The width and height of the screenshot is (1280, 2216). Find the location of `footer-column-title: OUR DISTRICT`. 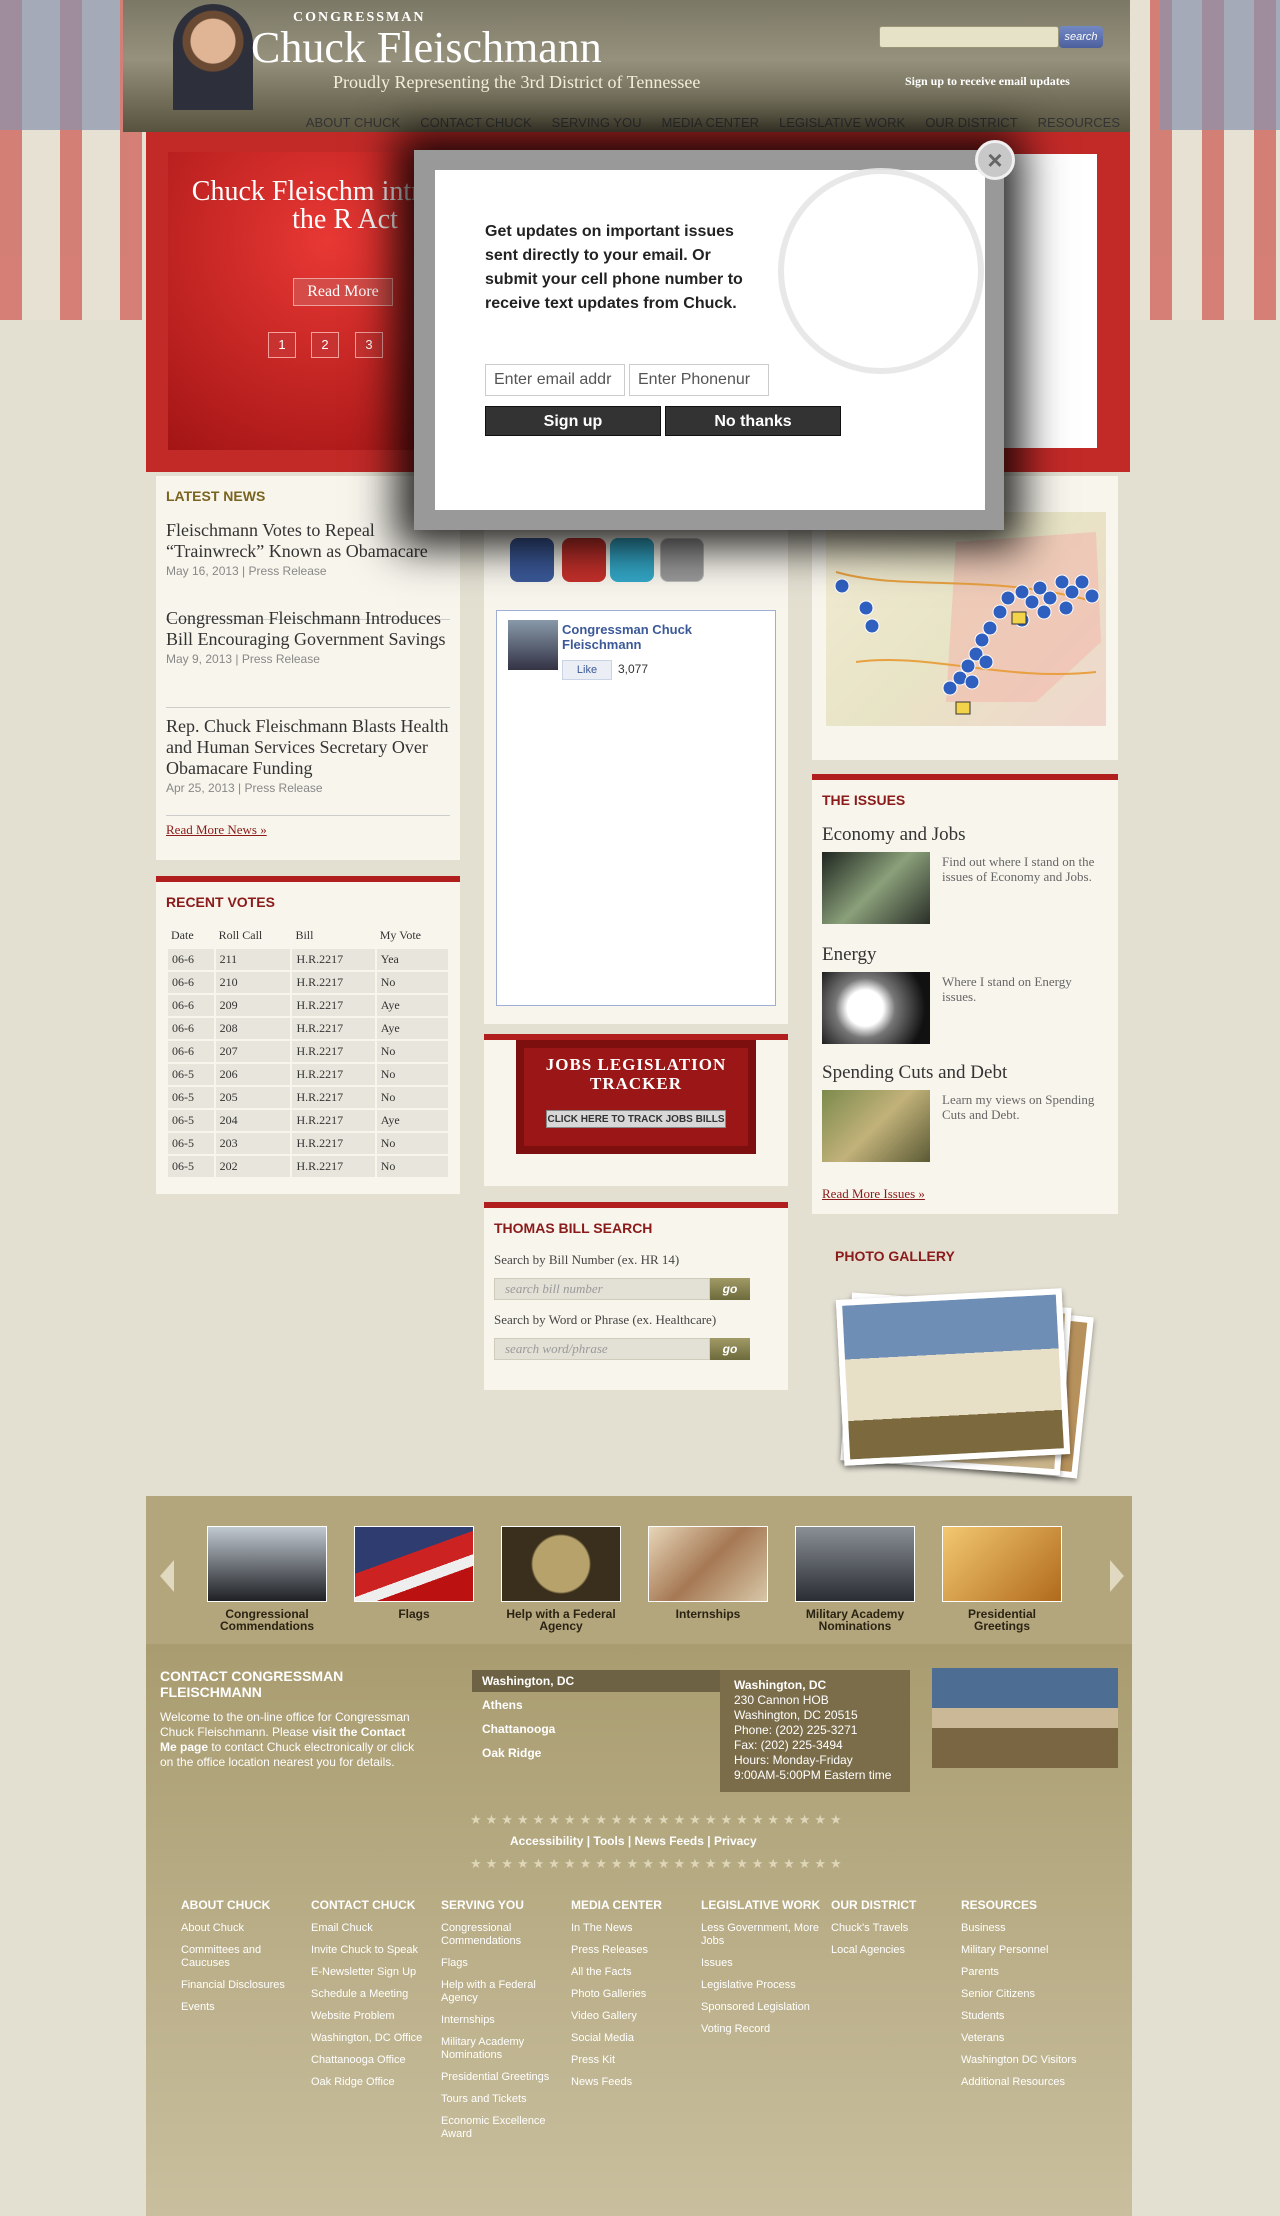

footer-column-title: OUR DISTRICT is located at coordinates (891, 1905).